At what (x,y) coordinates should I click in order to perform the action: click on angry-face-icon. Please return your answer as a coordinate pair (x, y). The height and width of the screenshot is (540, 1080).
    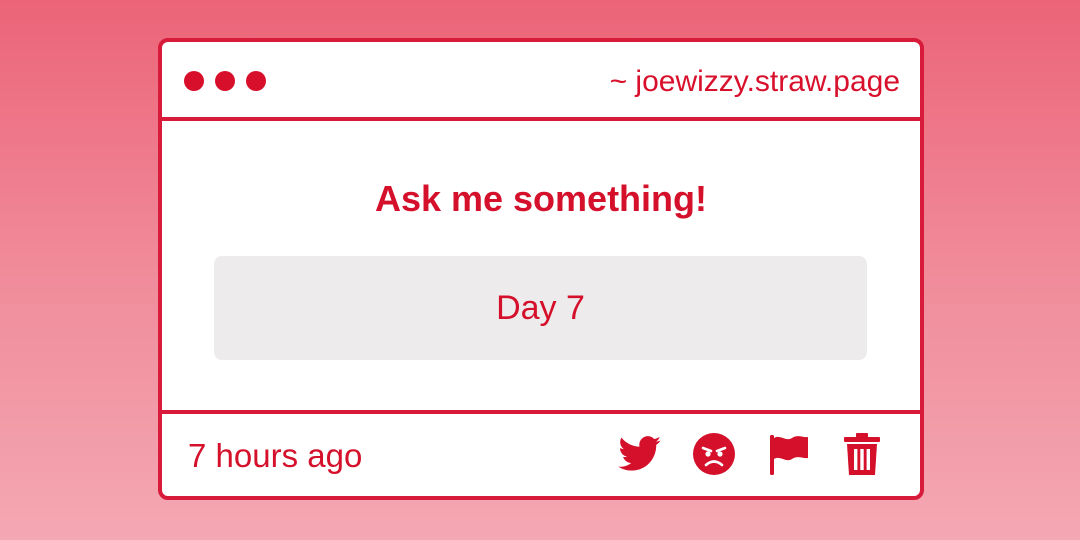
    Looking at the image, I should click on (714, 454).